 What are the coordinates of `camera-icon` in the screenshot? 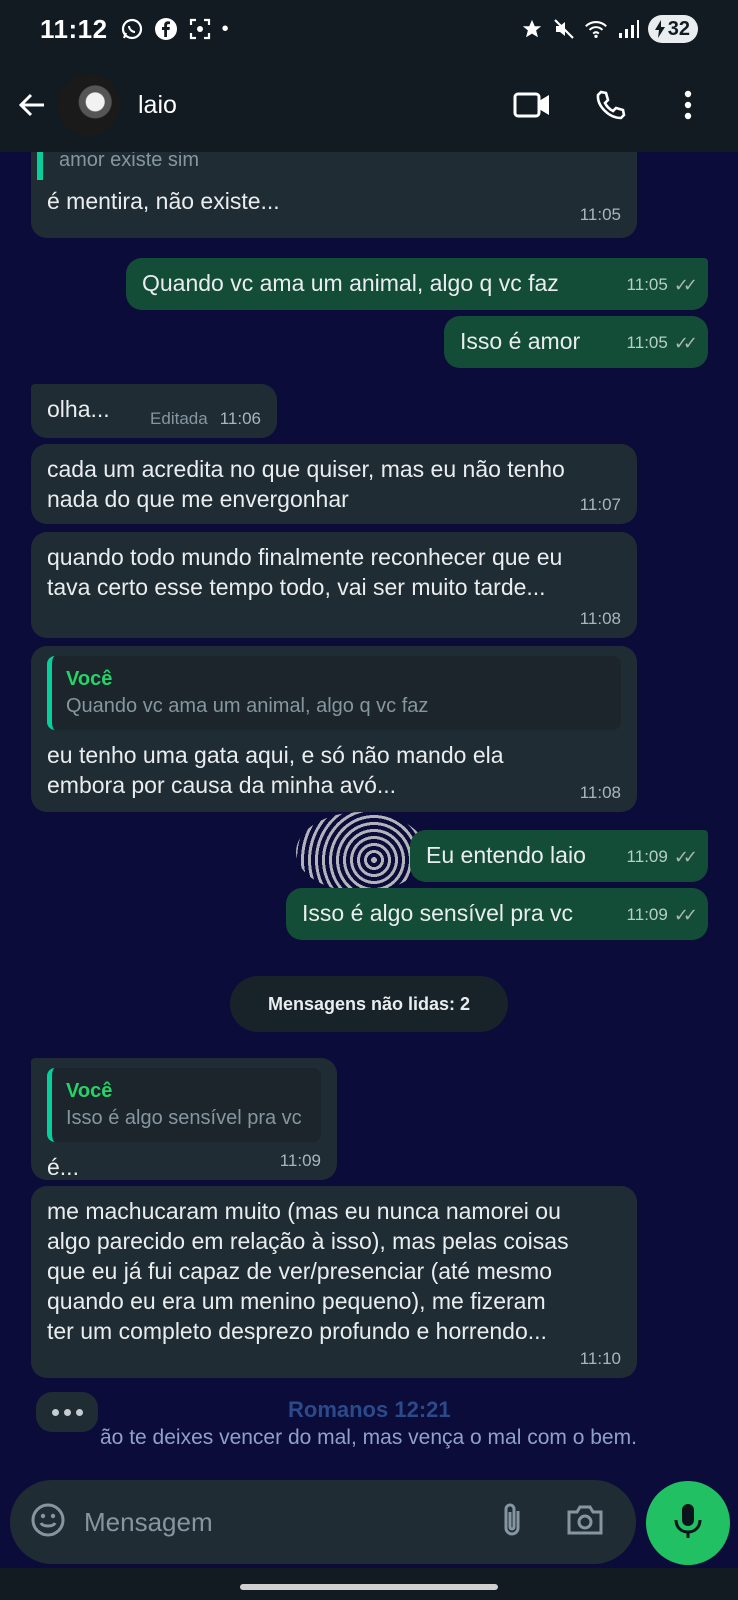 It's located at (585, 1522).